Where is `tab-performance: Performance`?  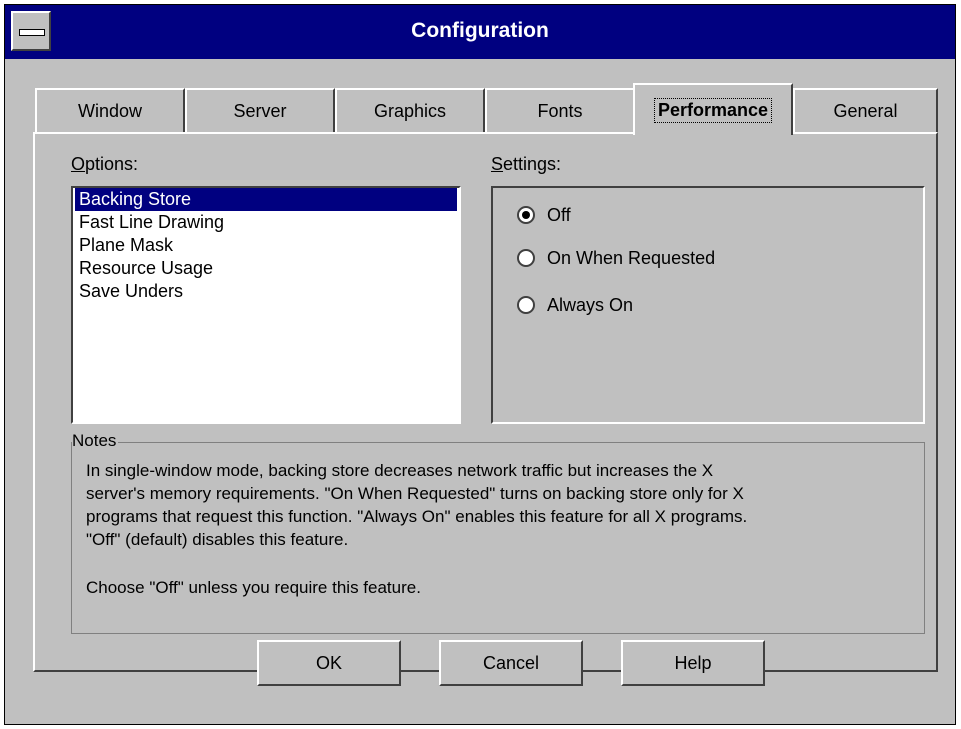
tab-performance: Performance is located at coordinates (713, 109).